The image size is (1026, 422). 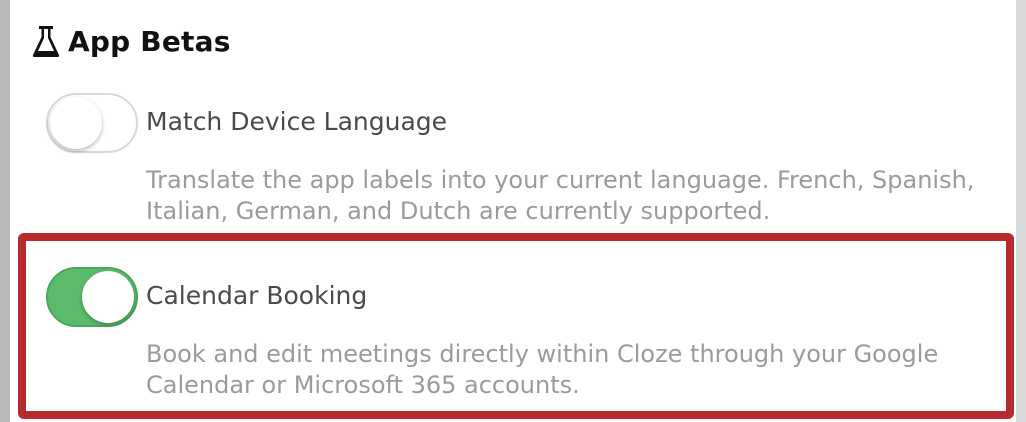 I want to click on background-edge, so click(x=1021, y=211).